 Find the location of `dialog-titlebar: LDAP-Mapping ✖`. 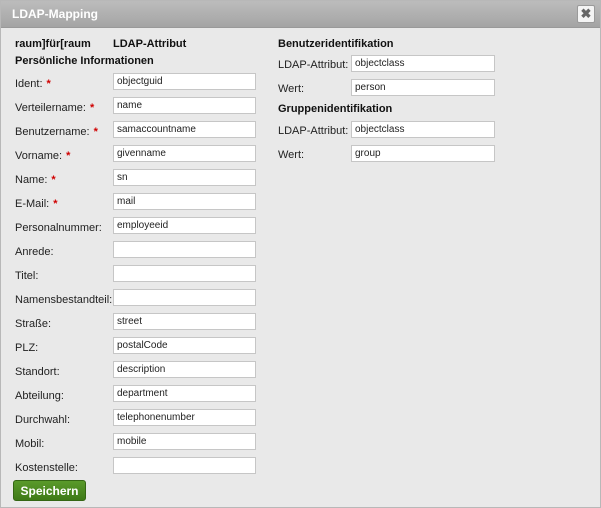

dialog-titlebar: LDAP-Mapping ✖ is located at coordinates (300, 14).